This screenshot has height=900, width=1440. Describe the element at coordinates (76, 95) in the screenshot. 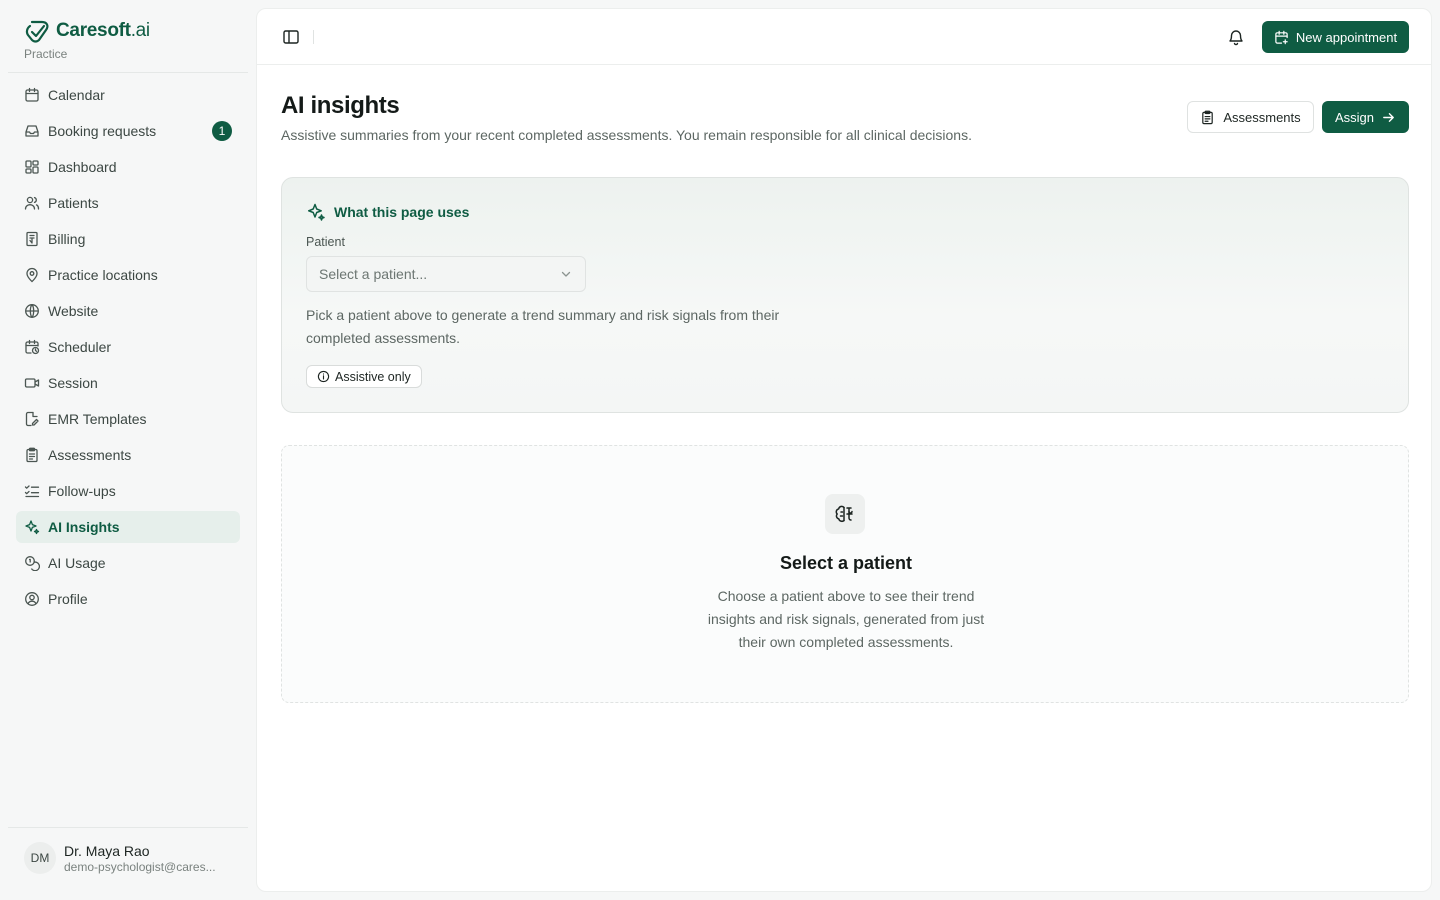

I see `sidebar-item-label: Calendar` at that location.